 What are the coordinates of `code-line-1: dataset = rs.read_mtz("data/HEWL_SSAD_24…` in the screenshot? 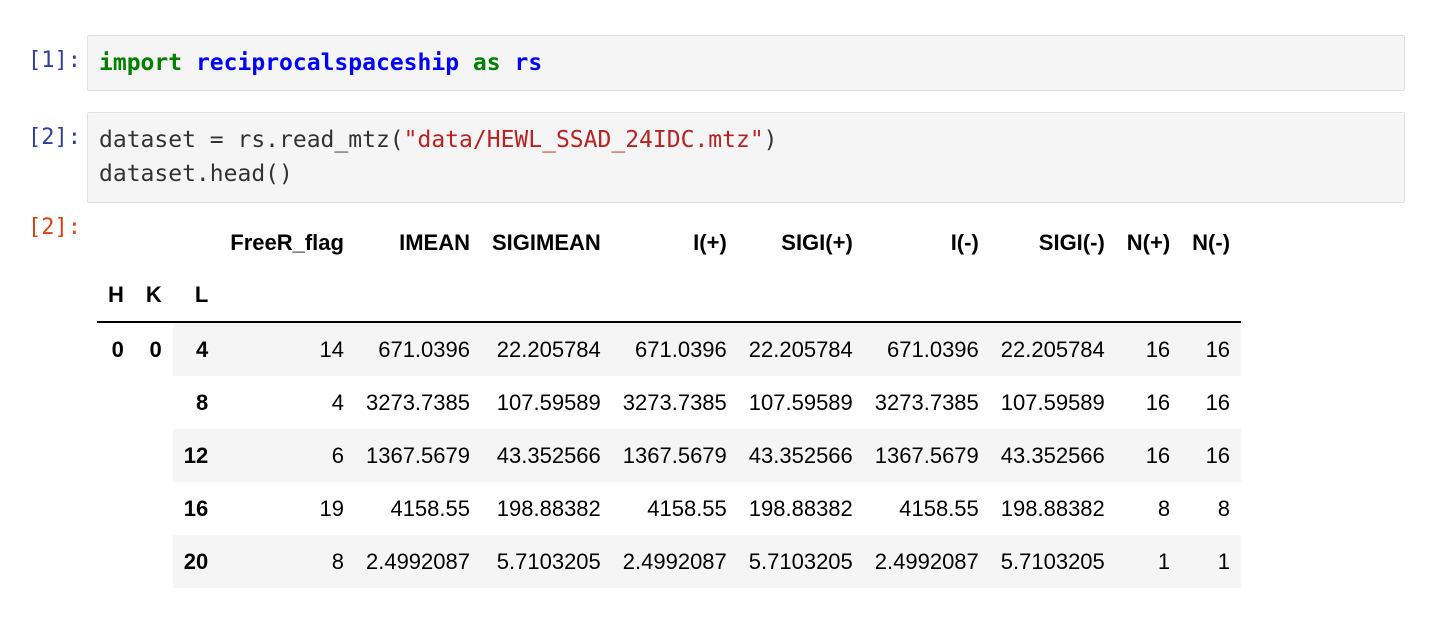 It's located at (746, 140).